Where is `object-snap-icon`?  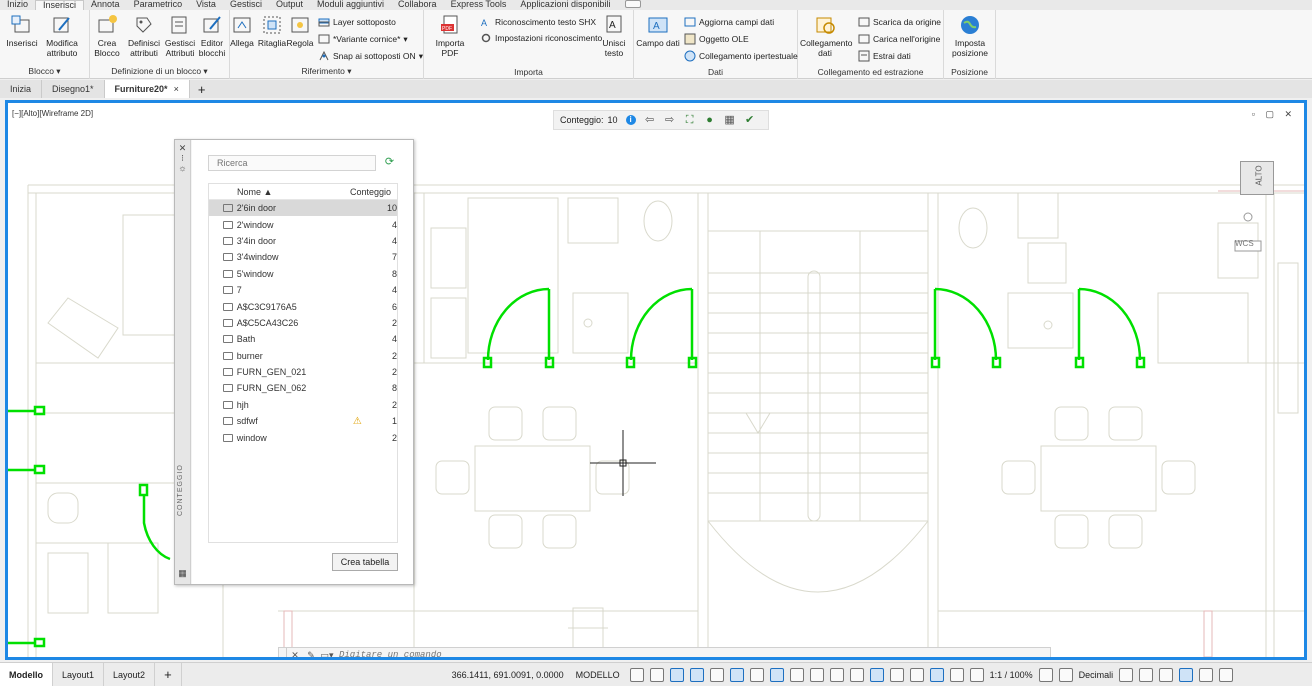 object-snap-icon is located at coordinates (796, 674).